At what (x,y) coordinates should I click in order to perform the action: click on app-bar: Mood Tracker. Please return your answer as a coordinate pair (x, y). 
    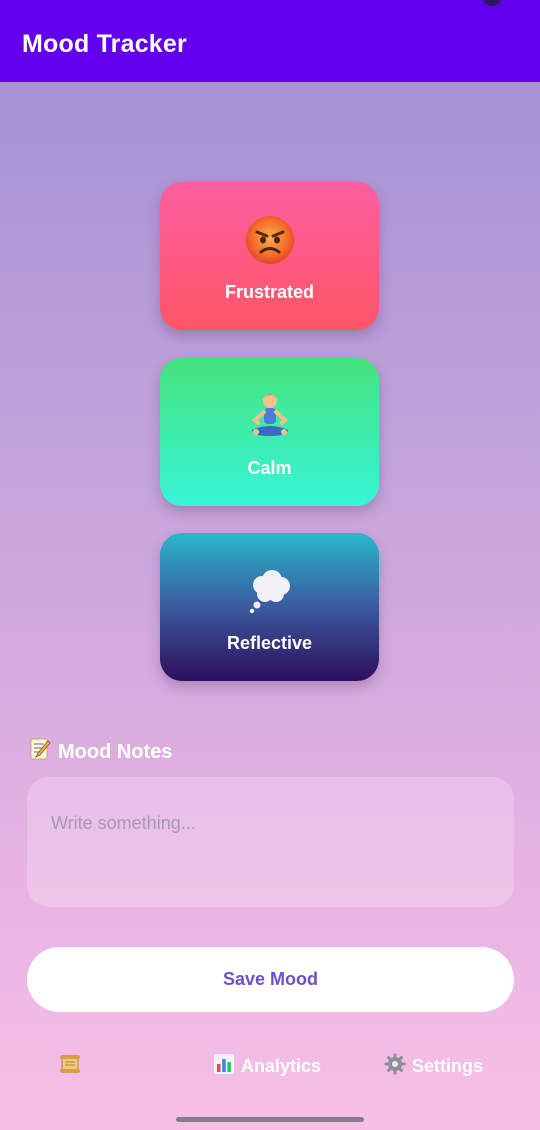
    Looking at the image, I should click on (270, 41).